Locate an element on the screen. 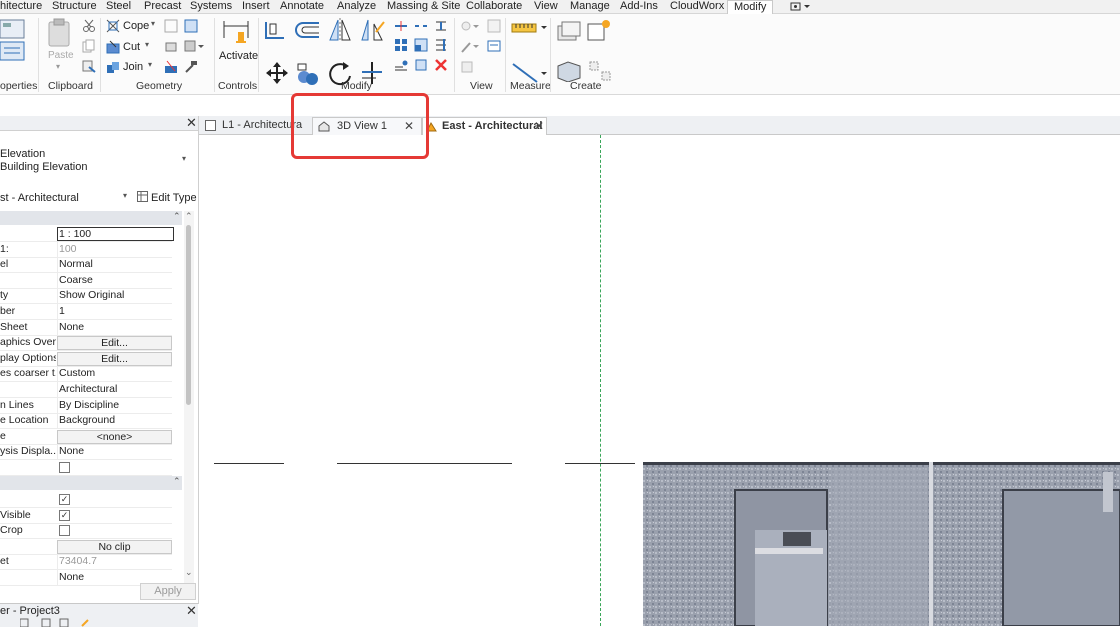 The width and height of the screenshot is (1120, 630). scale-icon is located at coordinates (421, 46).